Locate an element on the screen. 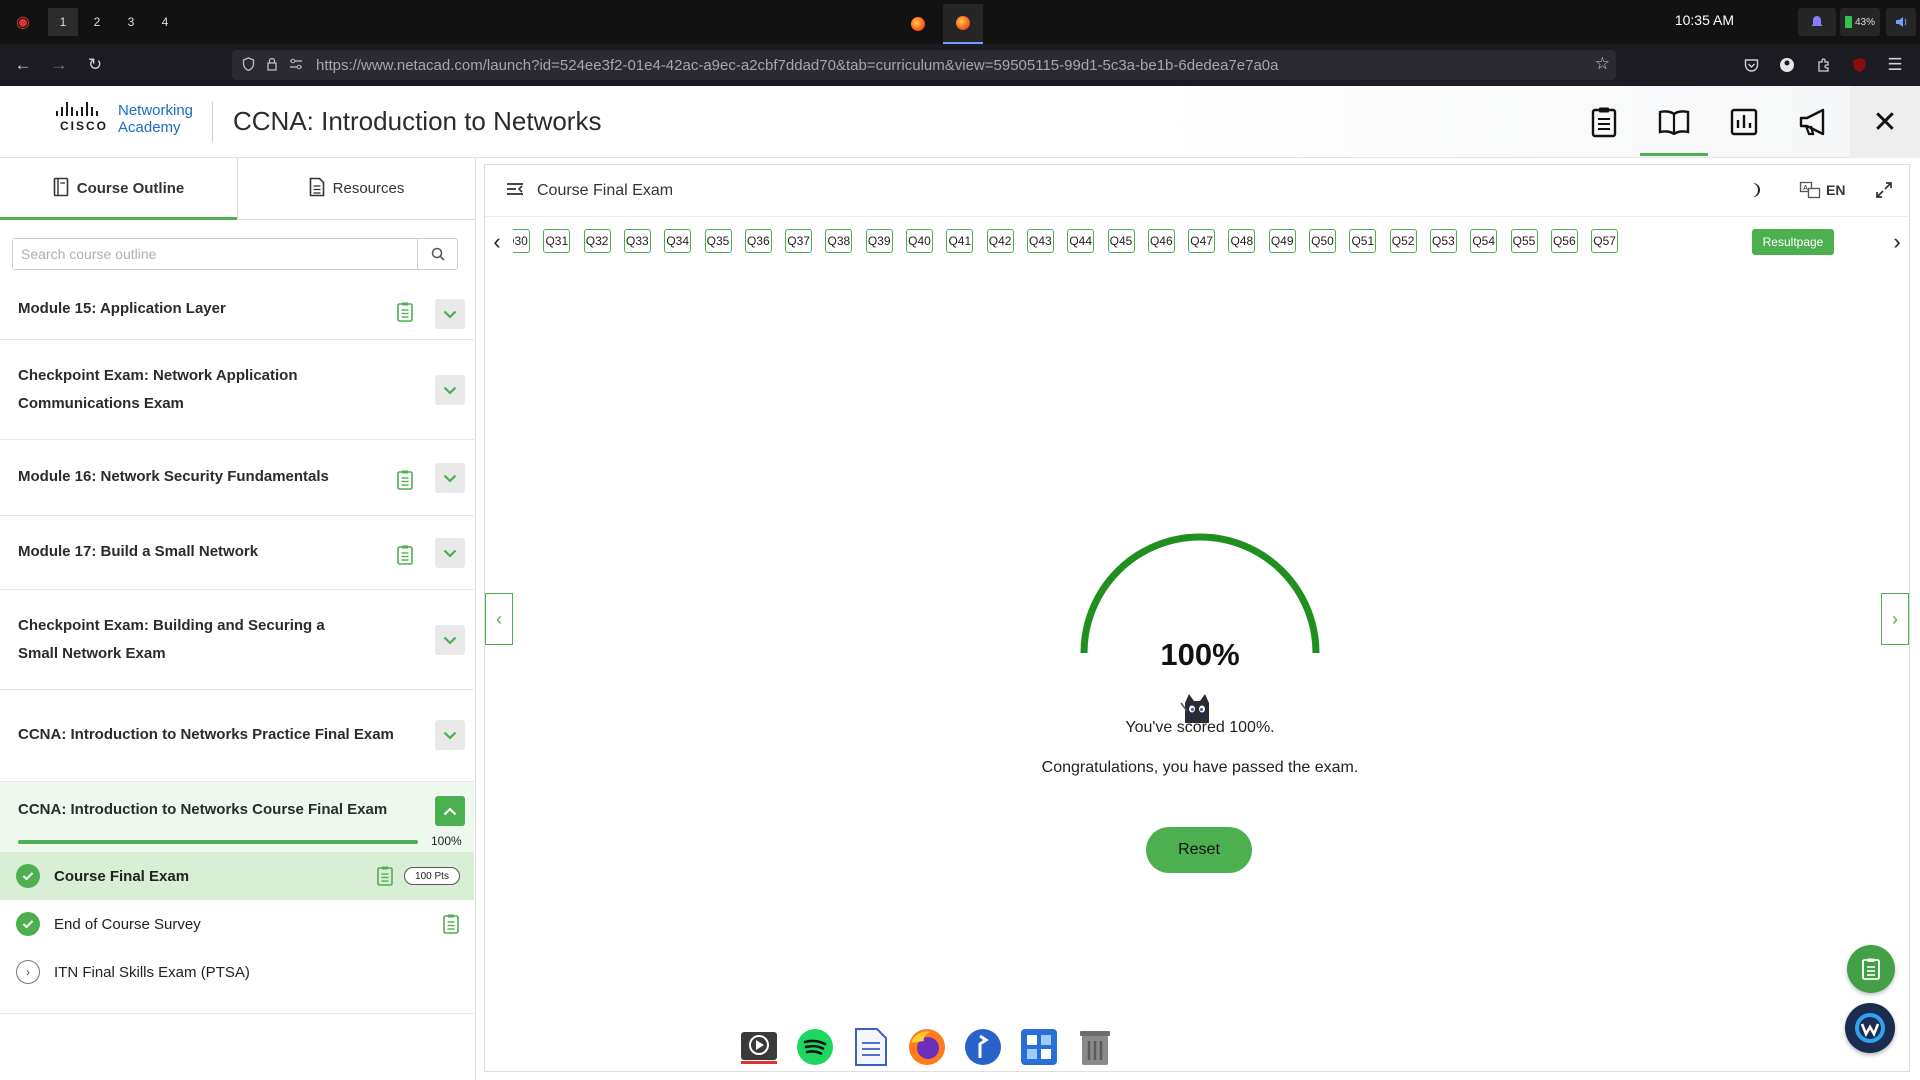 This screenshot has width=1920, height=1080. question-button: Q43 is located at coordinates (1040, 241).